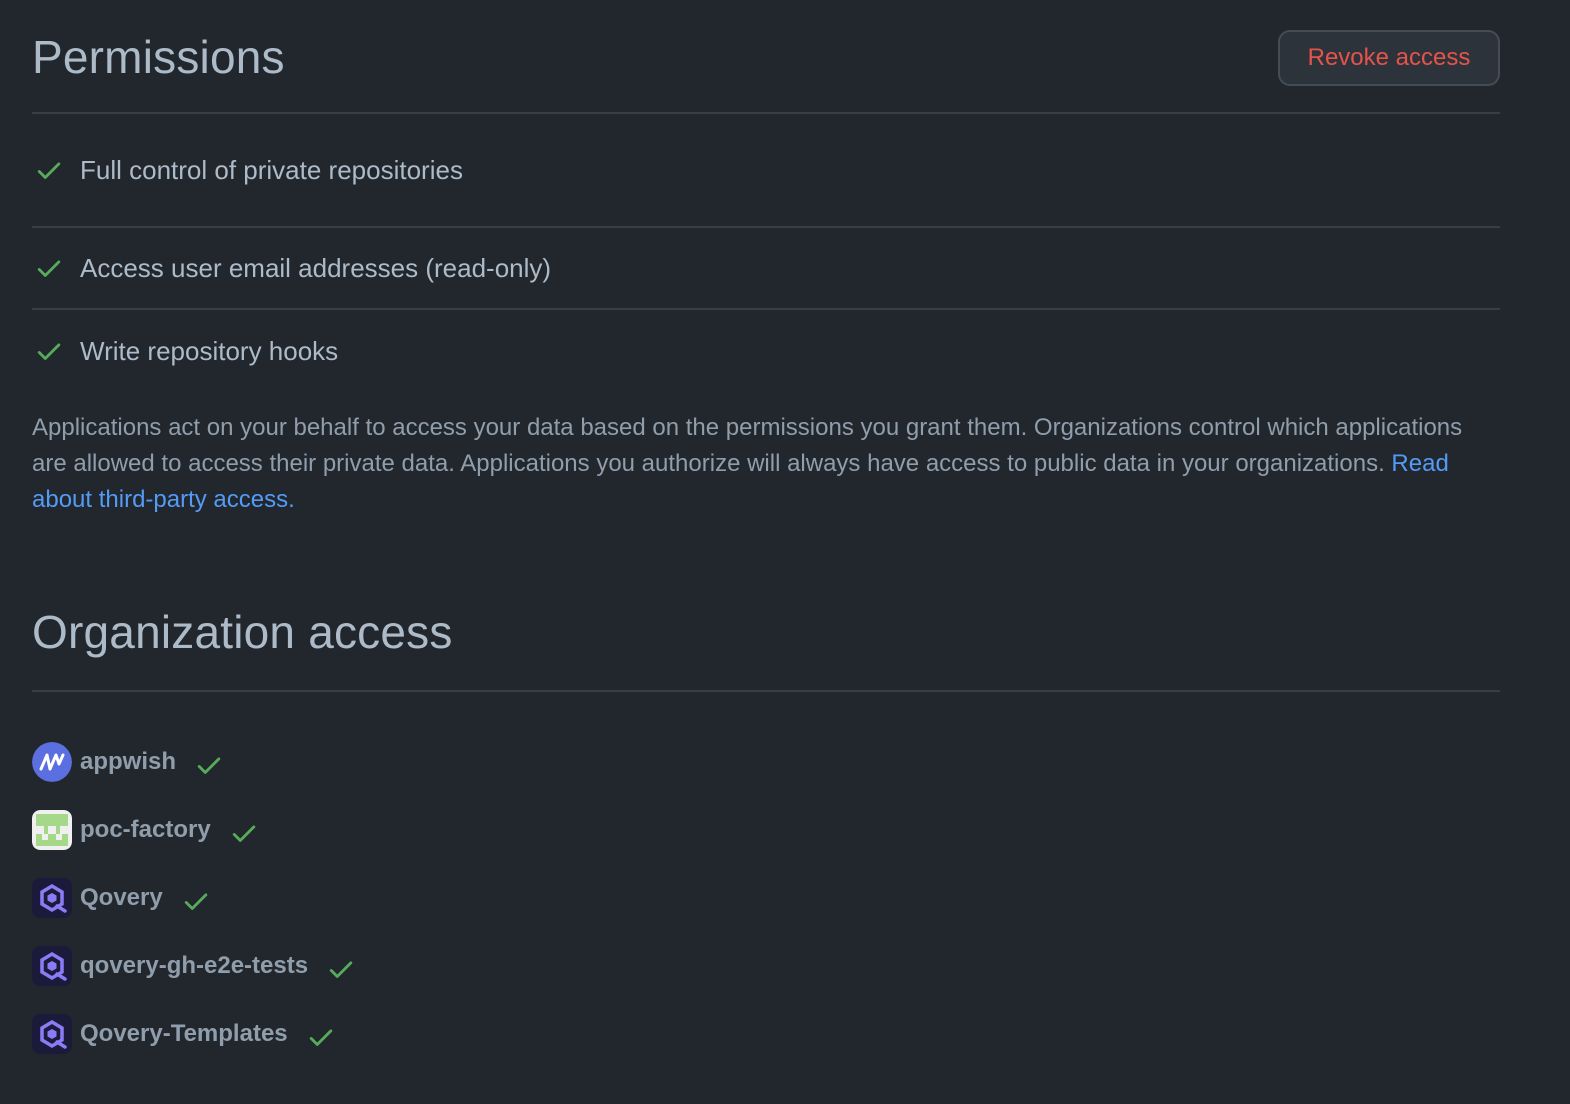 Image resolution: width=1570 pixels, height=1104 pixels. I want to click on permission-item: Full control of private repositories, so click(766, 171).